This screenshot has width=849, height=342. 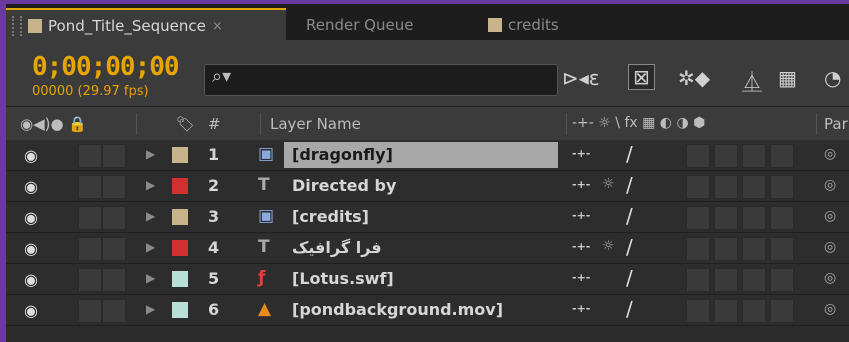 What do you see at coordinates (337, 247) in the screenshot?
I see `layer-name: فرا گرافیک` at bounding box center [337, 247].